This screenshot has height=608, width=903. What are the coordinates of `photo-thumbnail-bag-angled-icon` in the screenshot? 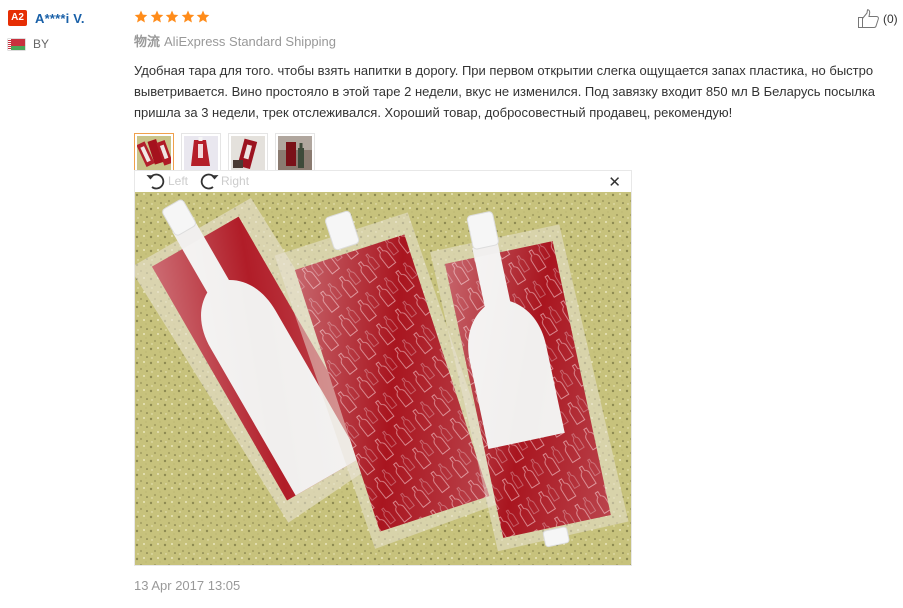 It's located at (248, 153).